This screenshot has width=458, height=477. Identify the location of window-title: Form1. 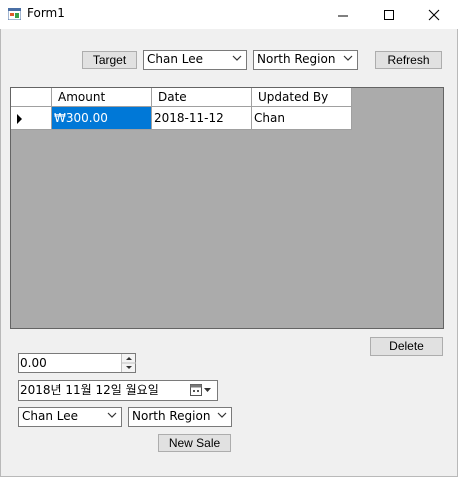
(46, 13).